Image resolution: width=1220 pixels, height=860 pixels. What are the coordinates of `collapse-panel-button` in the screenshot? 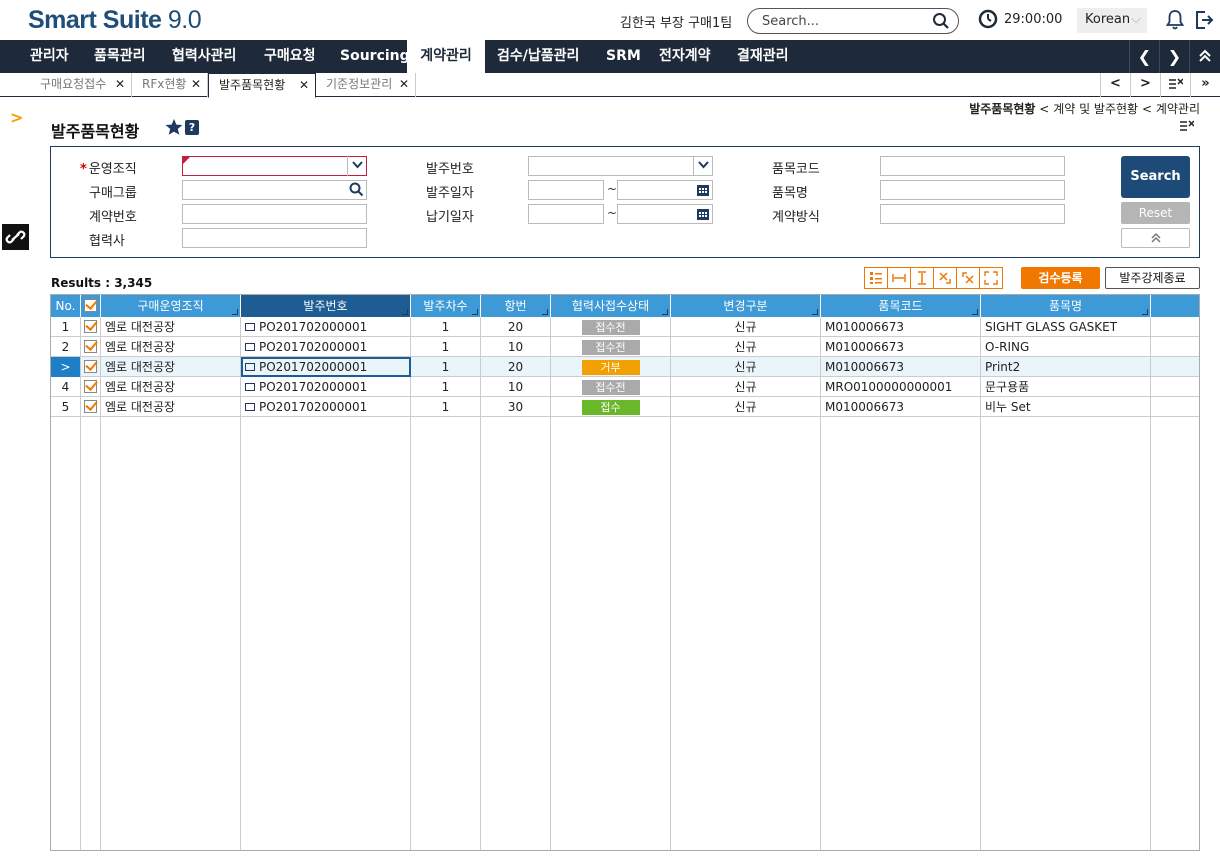 It's located at (1155, 238).